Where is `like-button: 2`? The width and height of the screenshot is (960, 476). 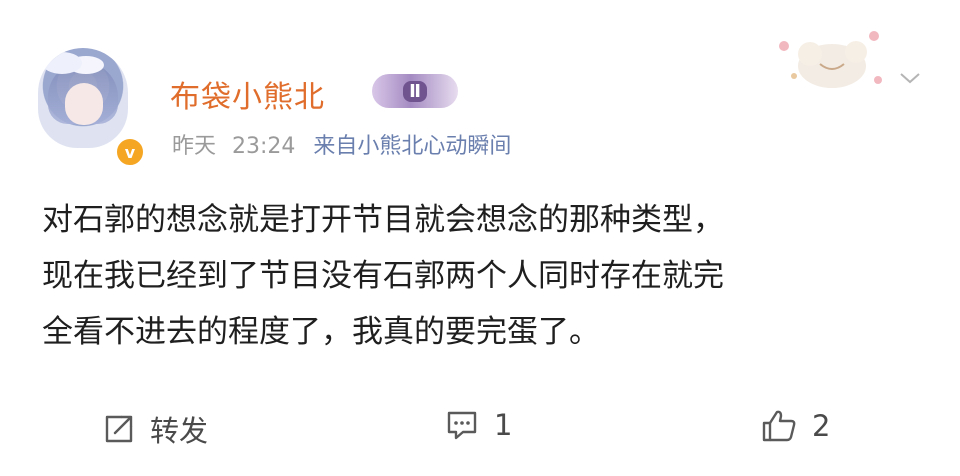 like-button: 2 is located at coordinates (795, 426).